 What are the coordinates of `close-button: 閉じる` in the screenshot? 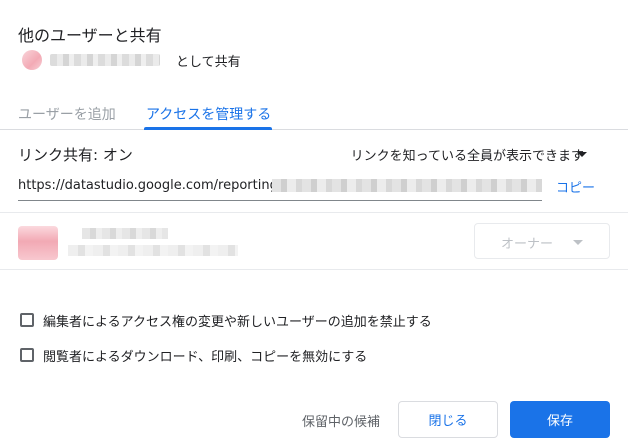 It's located at (448, 419).